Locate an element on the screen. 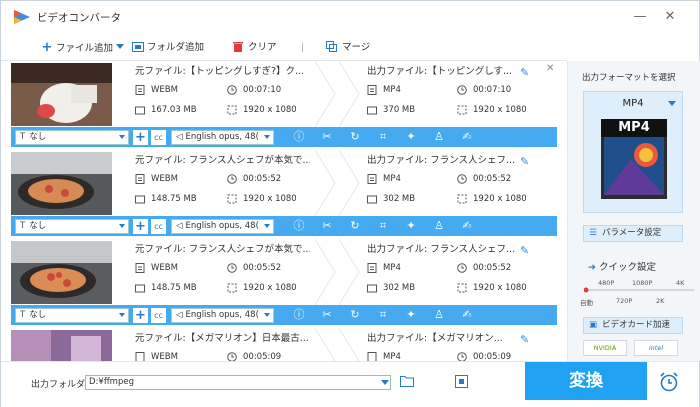  output-folder-input: D:¥ffmpeg is located at coordinates (238, 382).